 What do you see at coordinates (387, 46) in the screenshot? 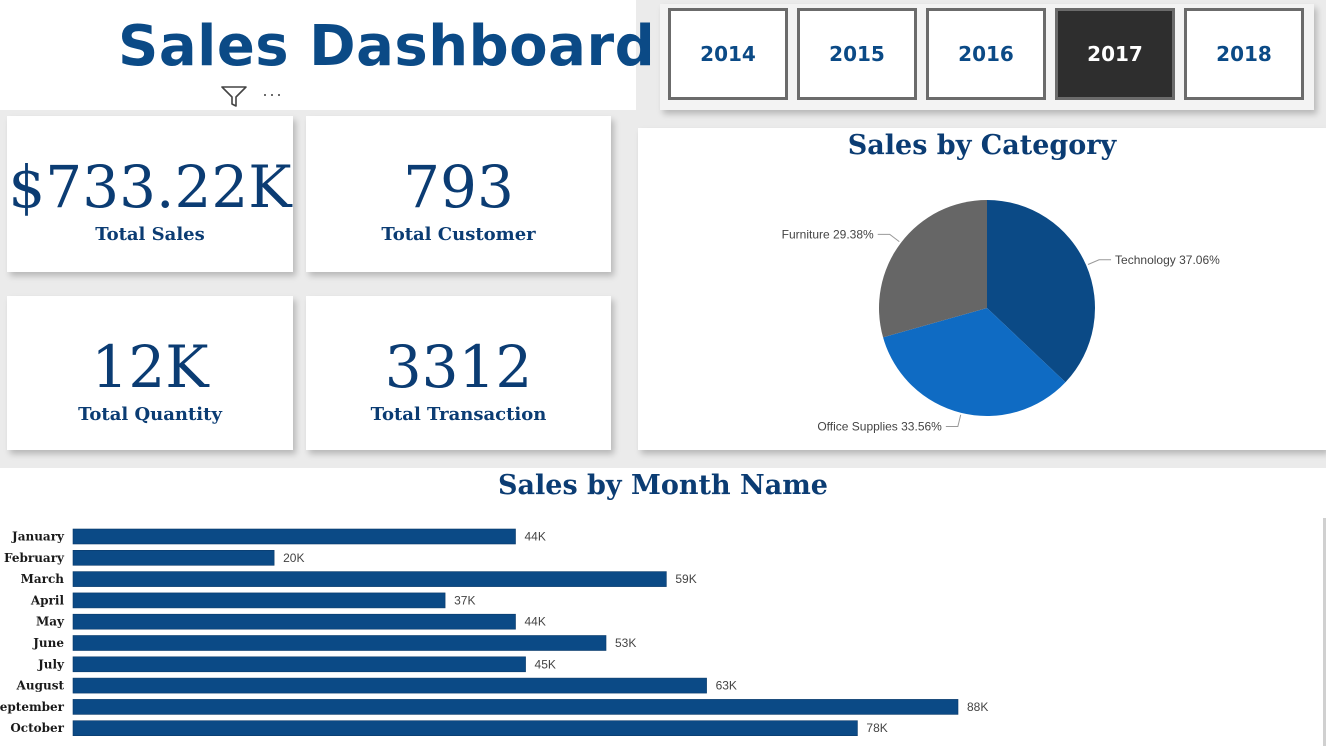
I see `page-title: Sales Dashboard` at bounding box center [387, 46].